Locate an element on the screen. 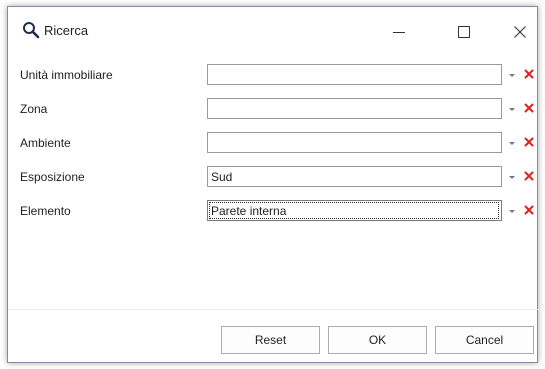  combobox-value: Sud is located at coordinates (222, 177).